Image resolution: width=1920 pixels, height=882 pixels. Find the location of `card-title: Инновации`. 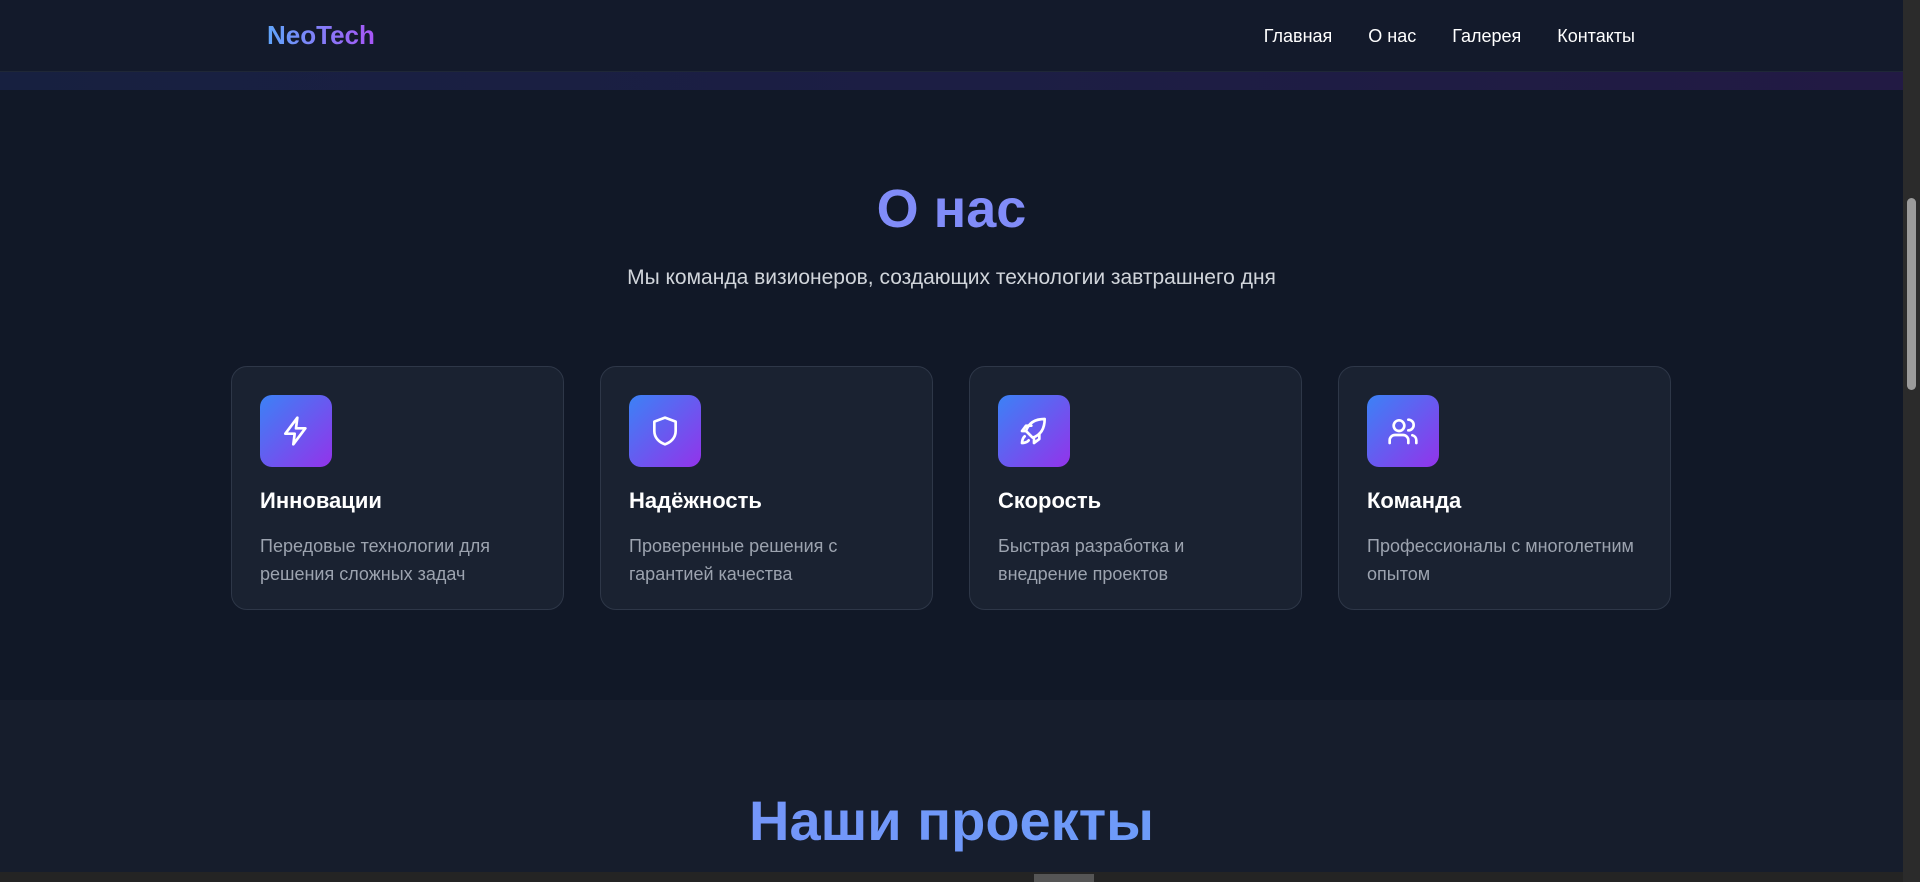

card-title: Инновации is located at coordinates (321, 500).